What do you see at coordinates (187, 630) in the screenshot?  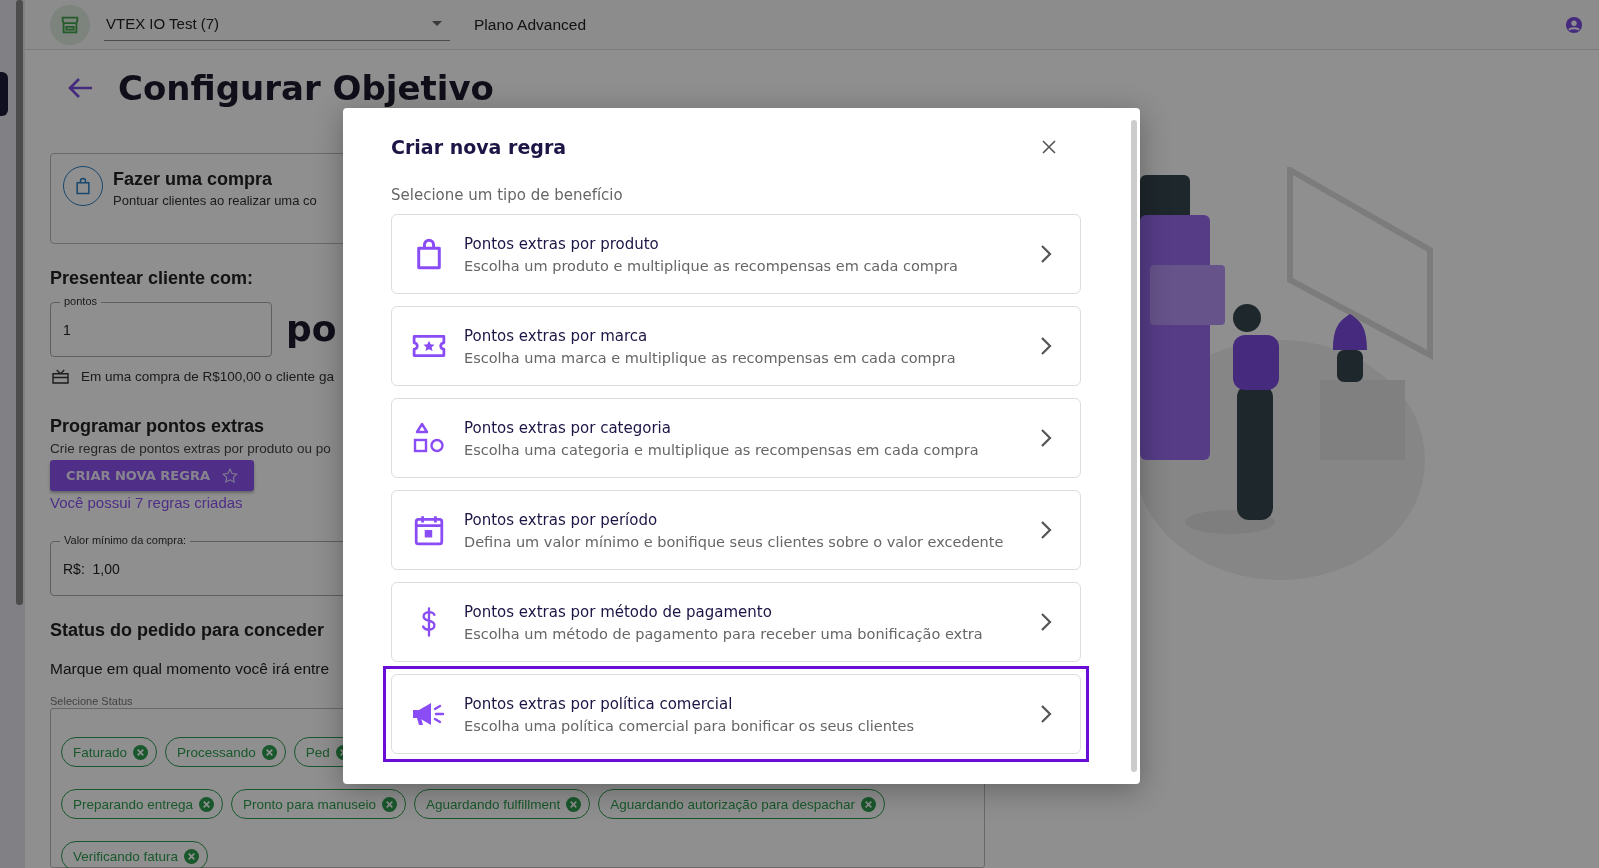 I see `section-heading: Status do pedido para conceder` at bounding box center [187, 630].